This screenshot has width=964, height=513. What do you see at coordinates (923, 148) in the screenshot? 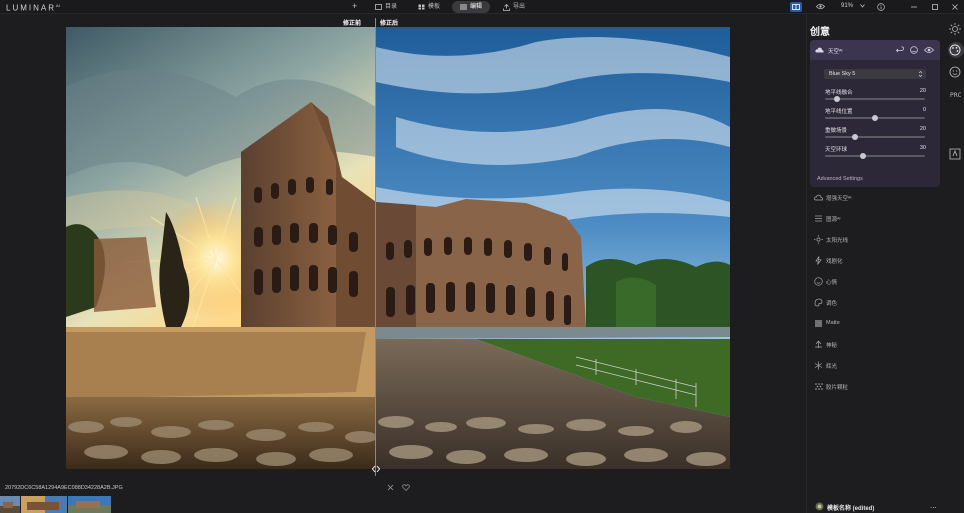
I see `slider-value: 30` at bounding box center [923, 148].